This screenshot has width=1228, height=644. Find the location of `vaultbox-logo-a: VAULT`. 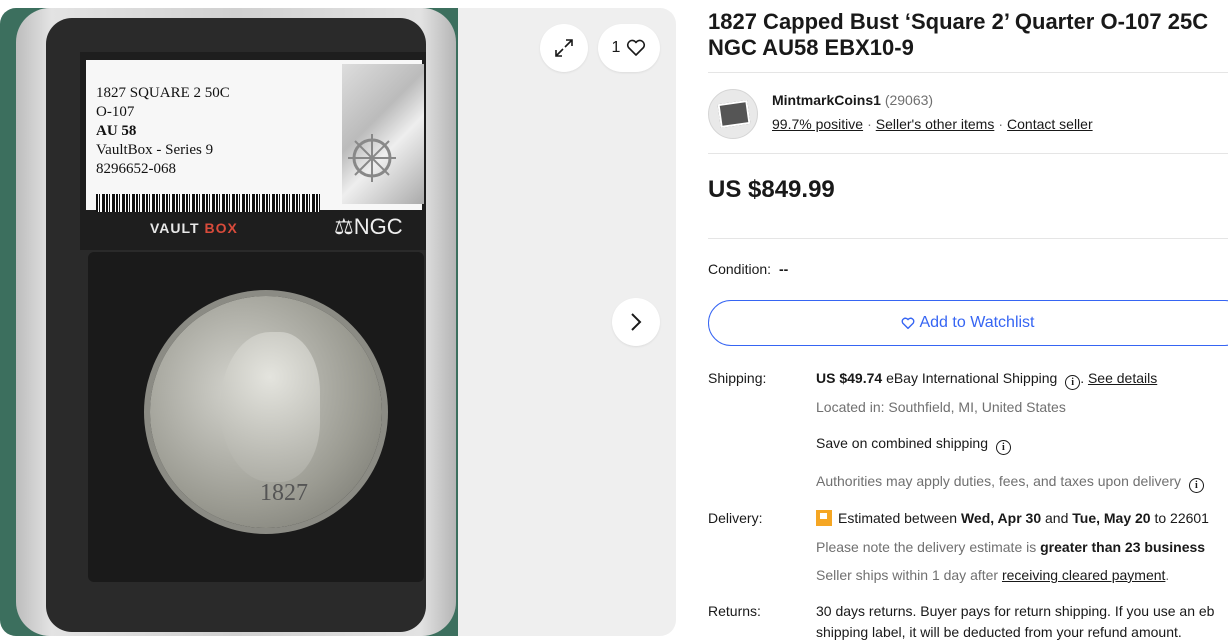

vaultbox-logo-a: VAULT is located at coordinates (175, 228).